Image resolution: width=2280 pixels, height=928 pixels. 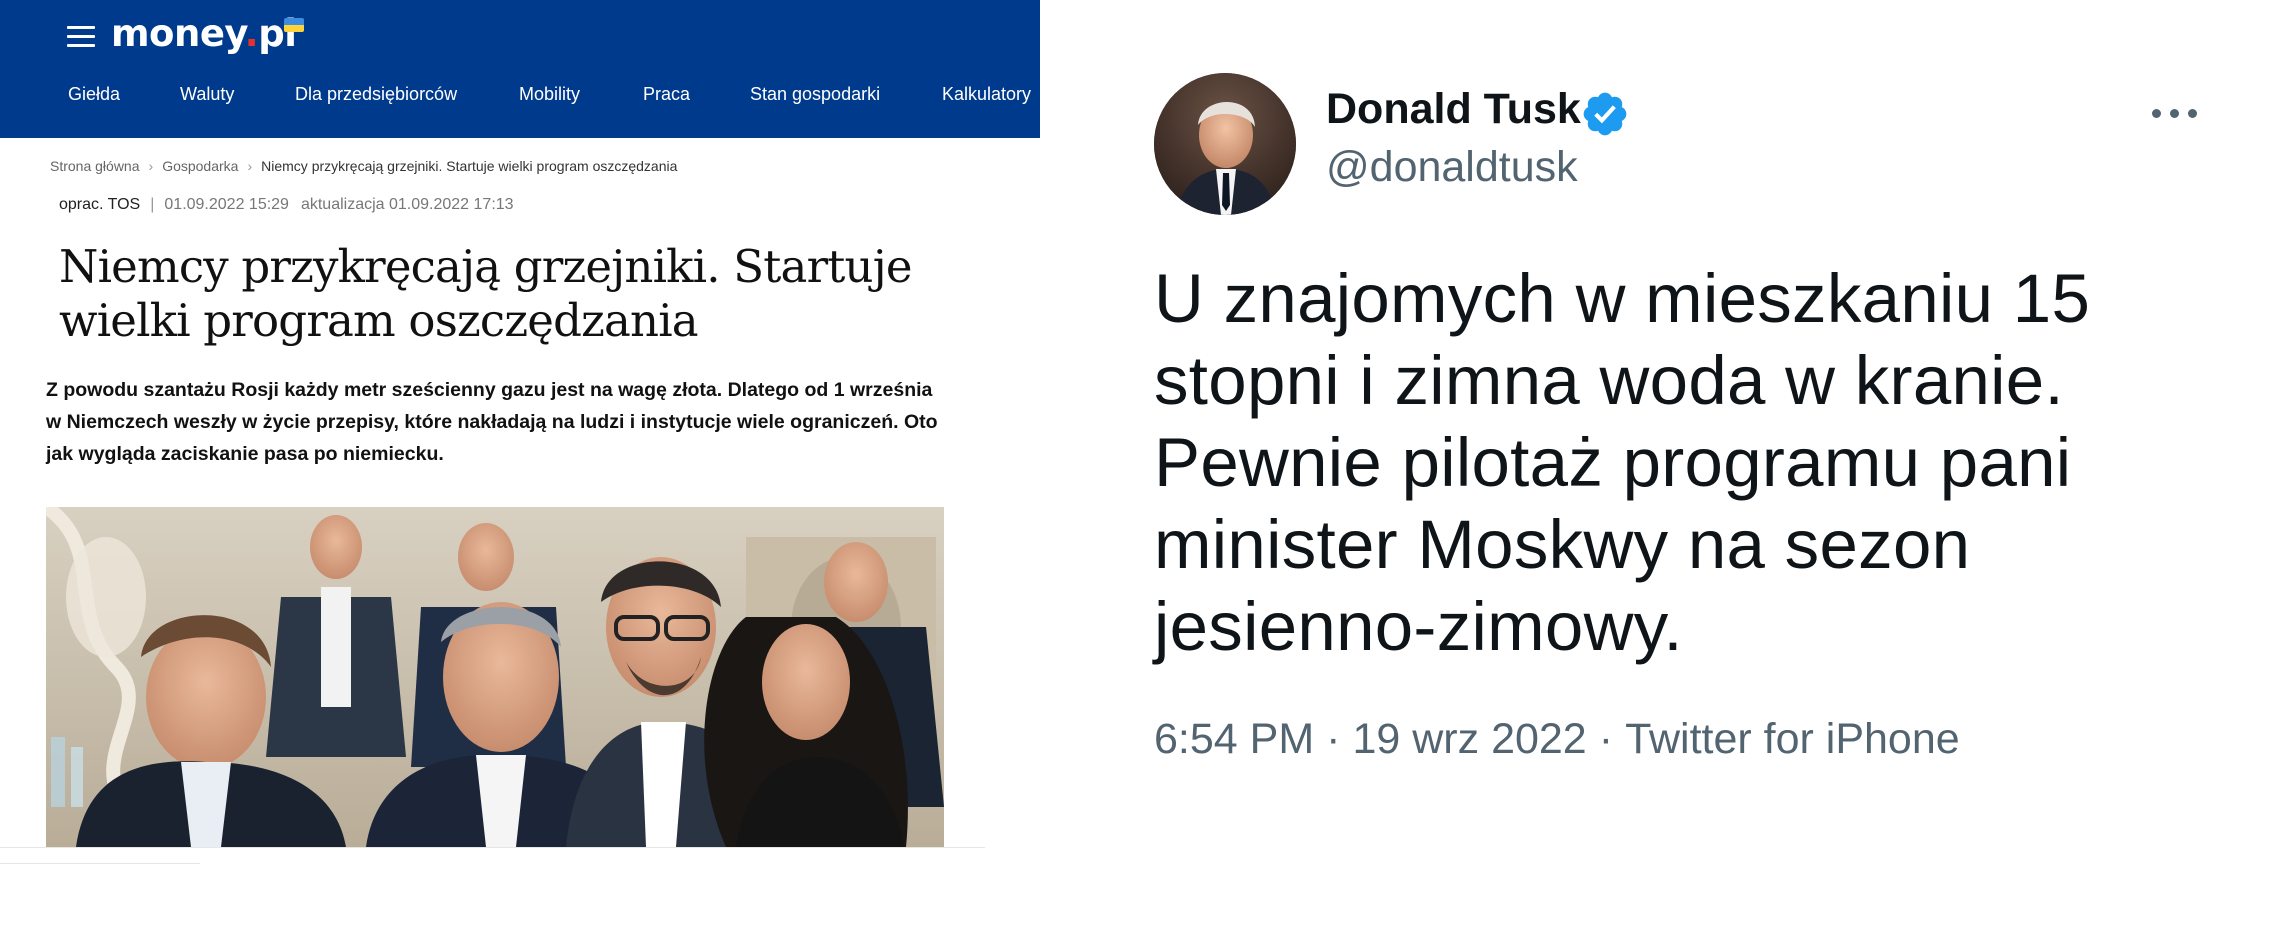 I want to click on nav-item-dla-przedsiebiorcow: Dla przedsiębiorców, so click(x=376, y=94).